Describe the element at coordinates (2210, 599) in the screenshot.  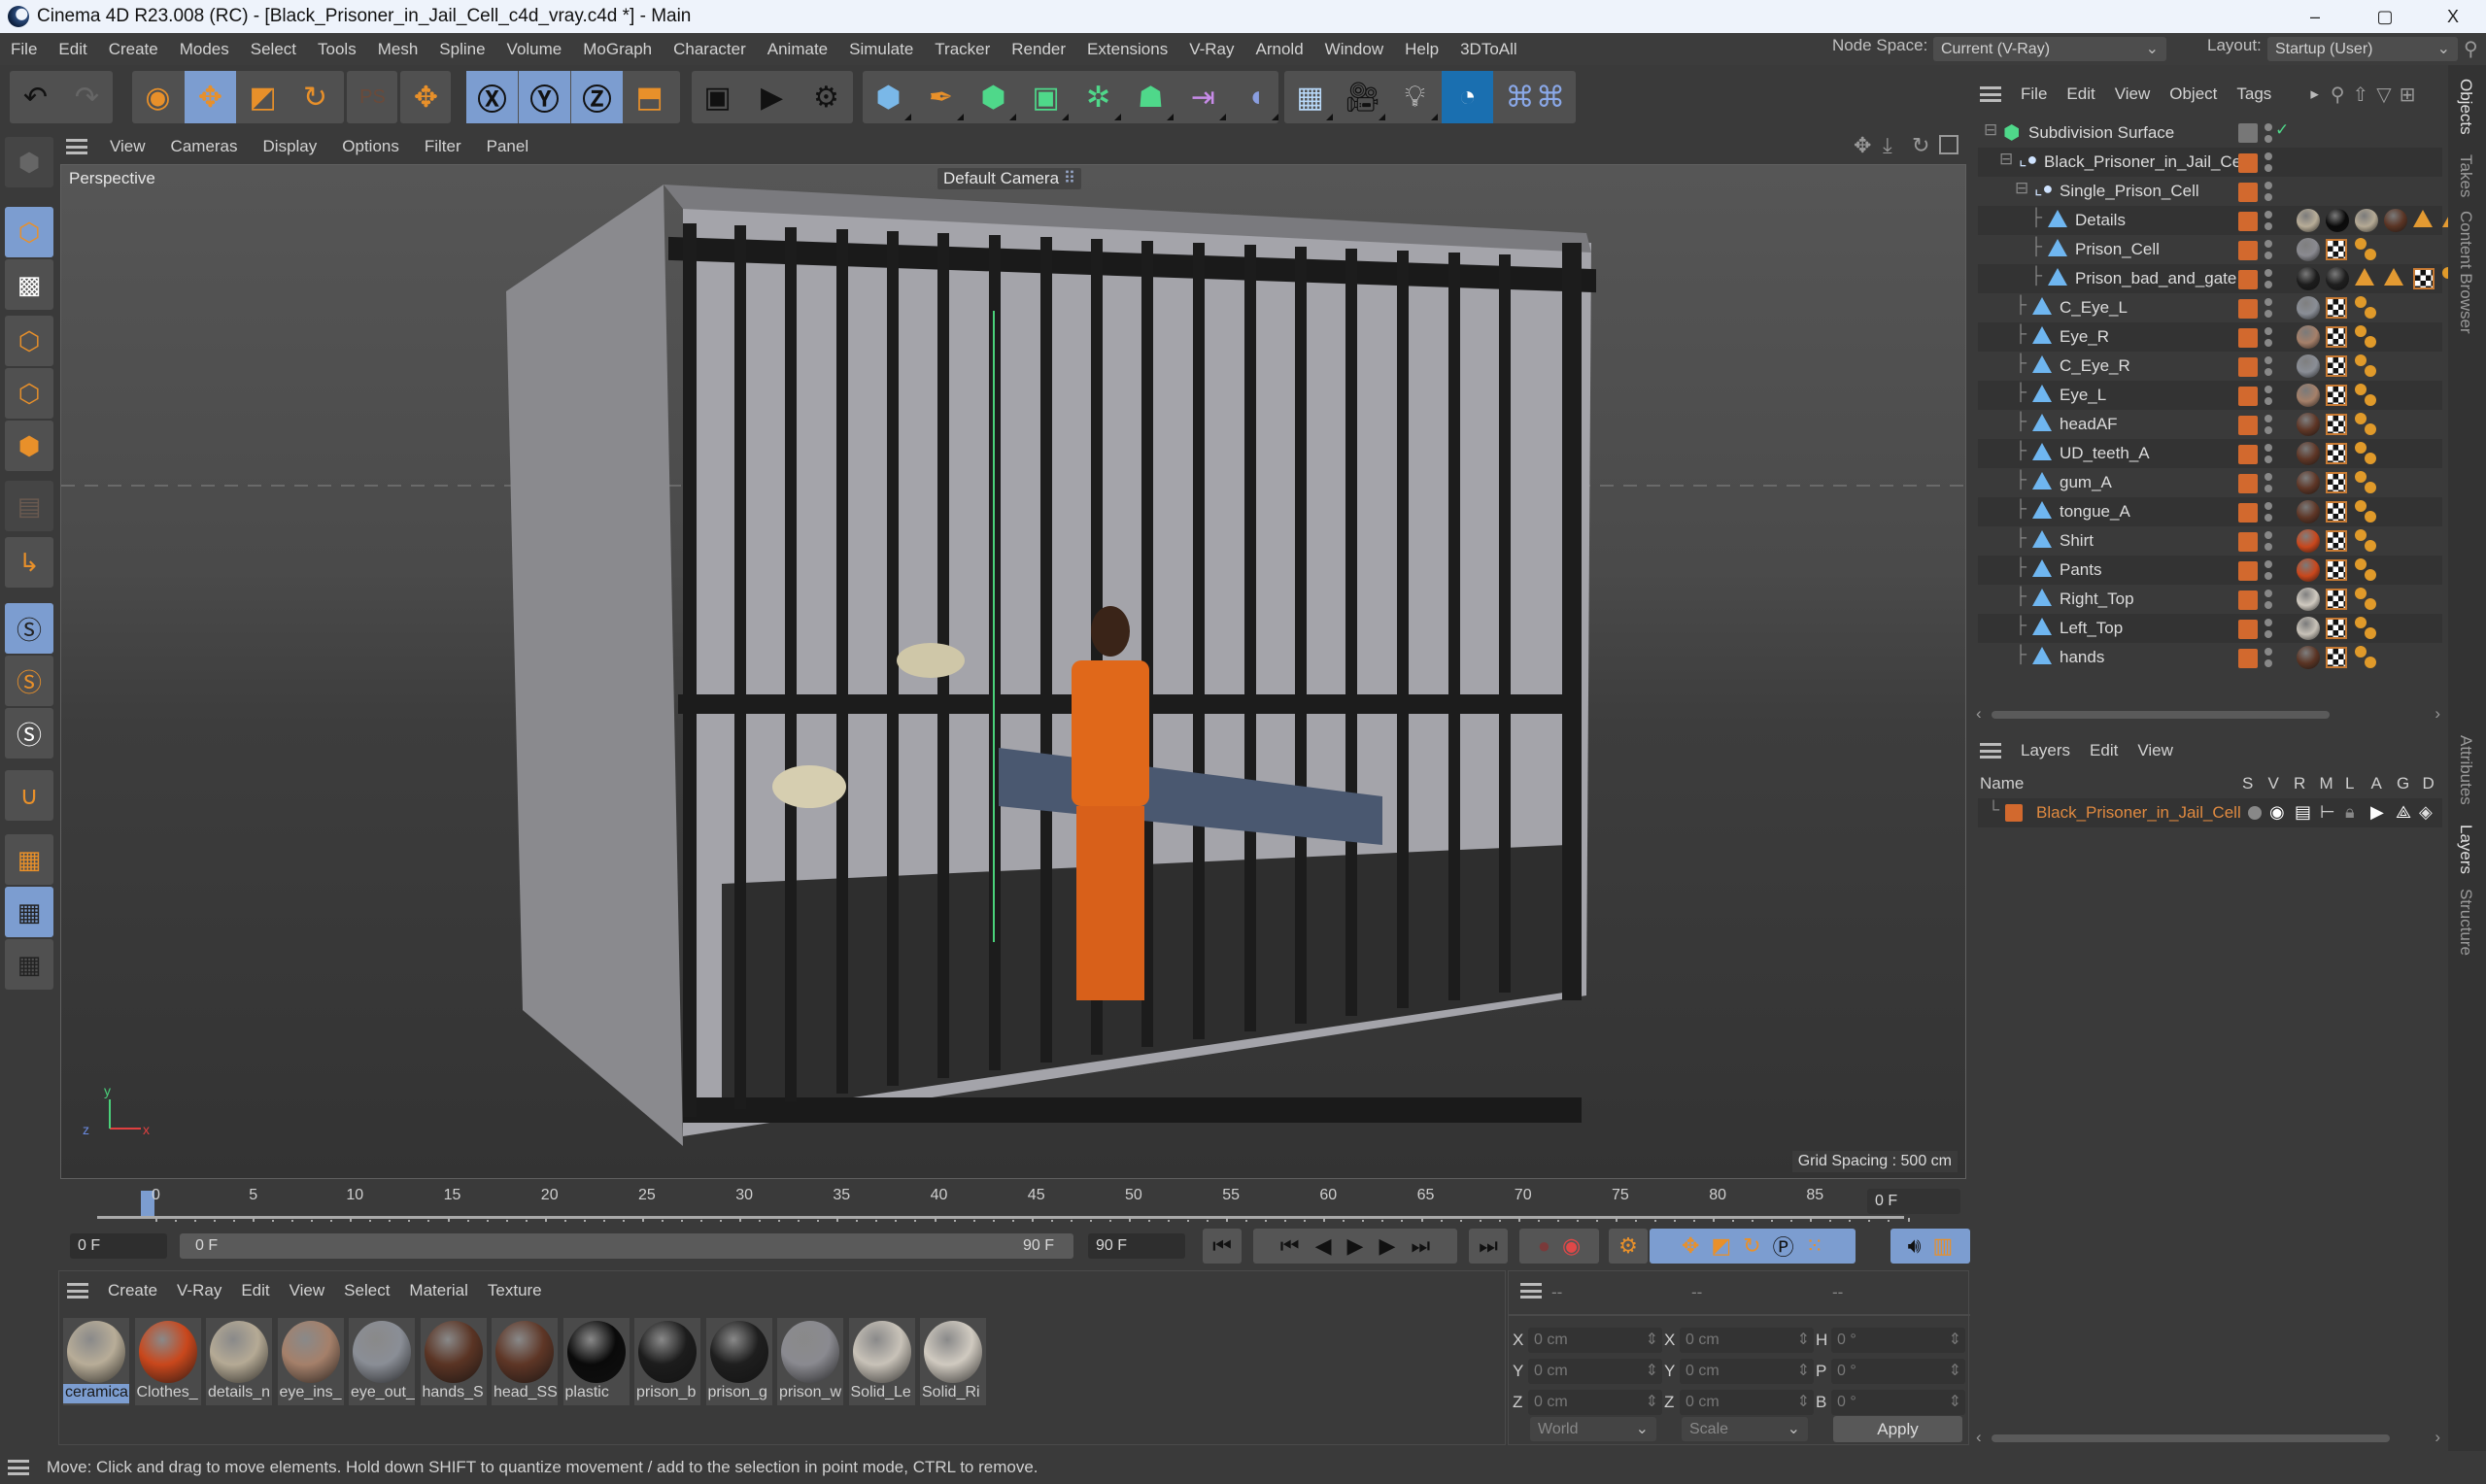
I see `object-row: ├ Right_Top` at that location.